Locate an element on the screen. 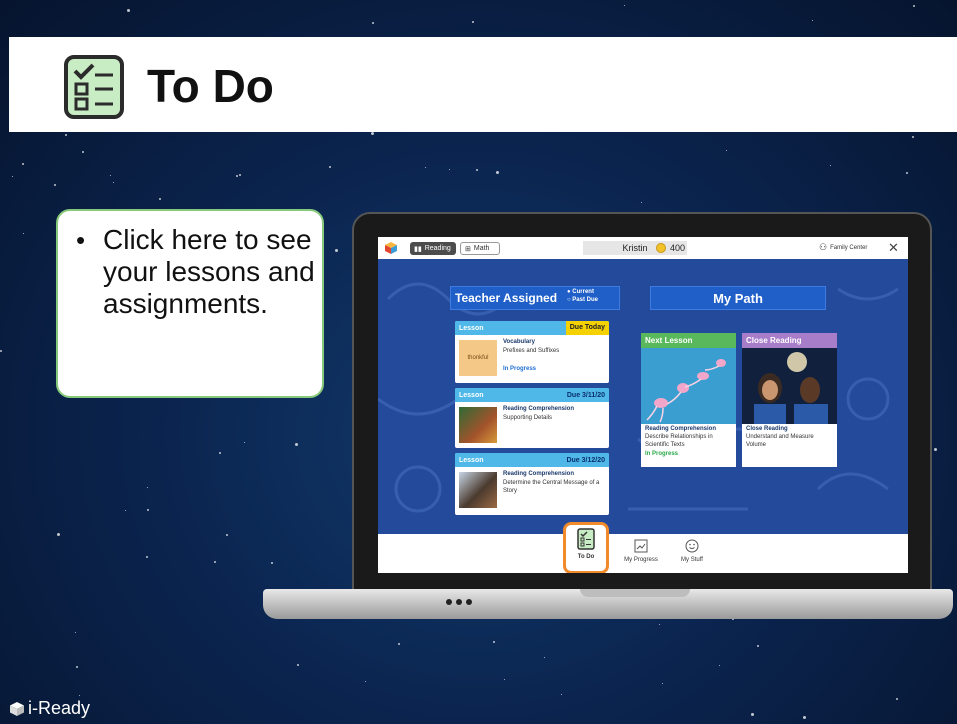  family-center-label: Family Center is located at coordinates (849, 247).